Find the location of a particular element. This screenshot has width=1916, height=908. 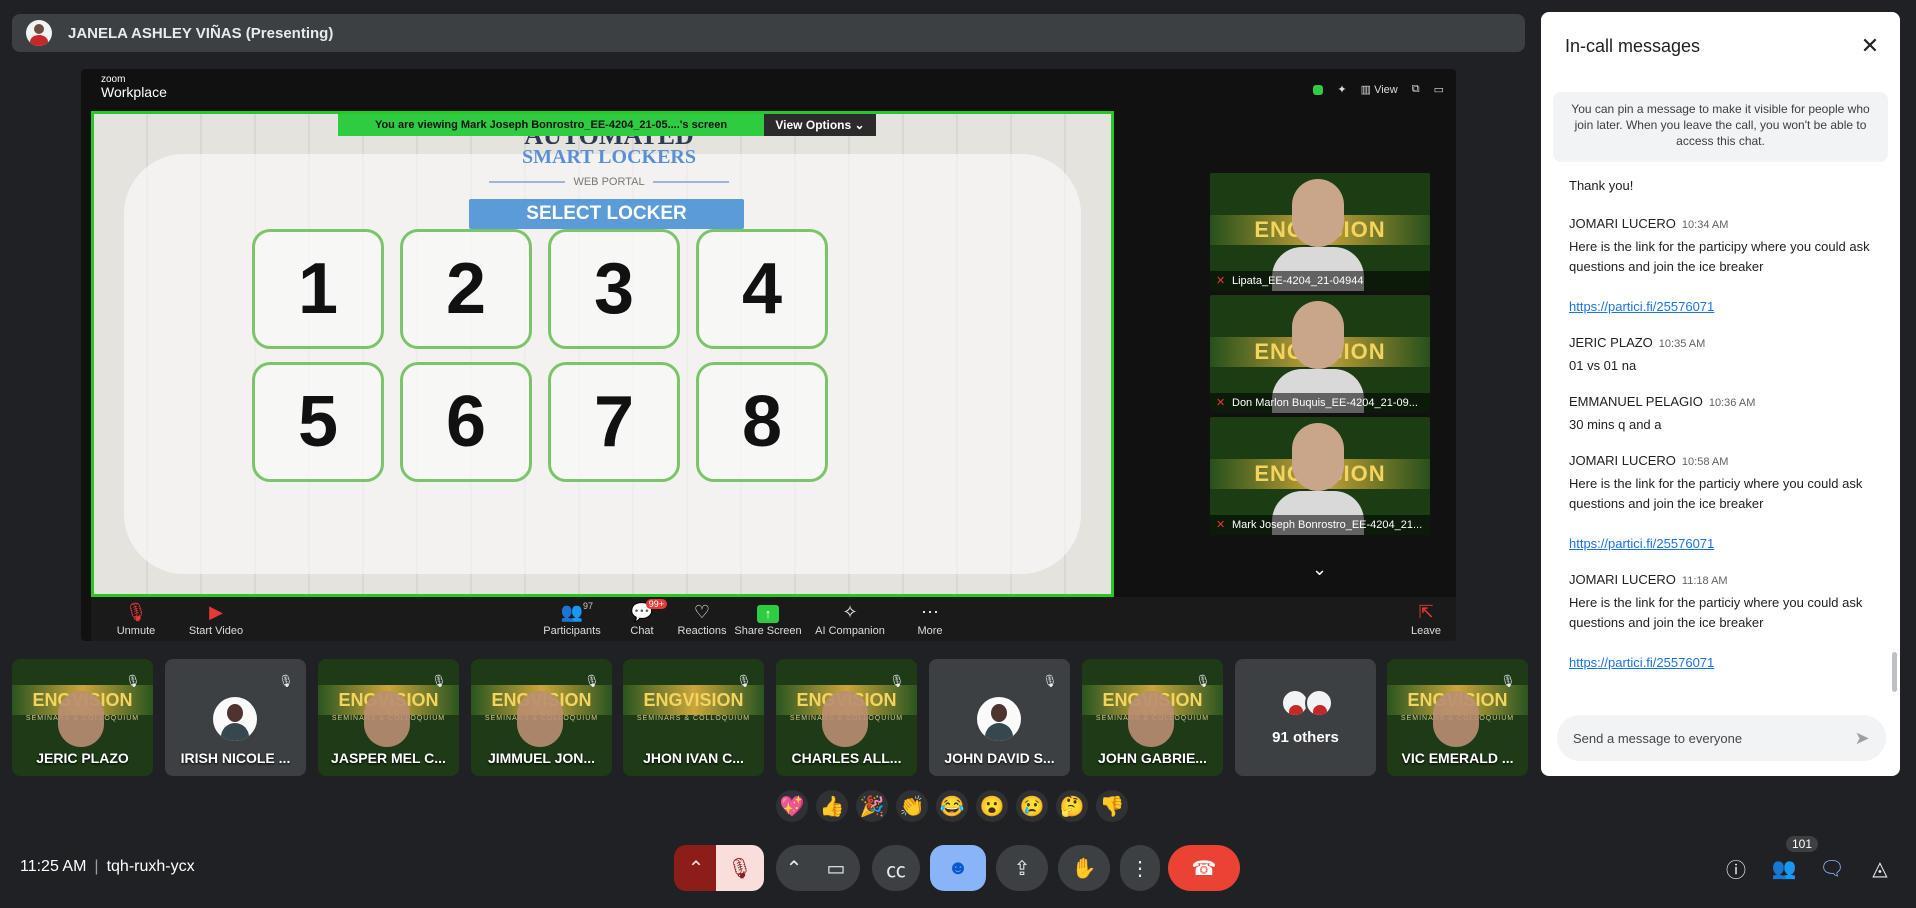

gallery-tile: ENGVISION Lipata_EE-4204_21-04944 ✕ is located at coordinates (1320, 232).